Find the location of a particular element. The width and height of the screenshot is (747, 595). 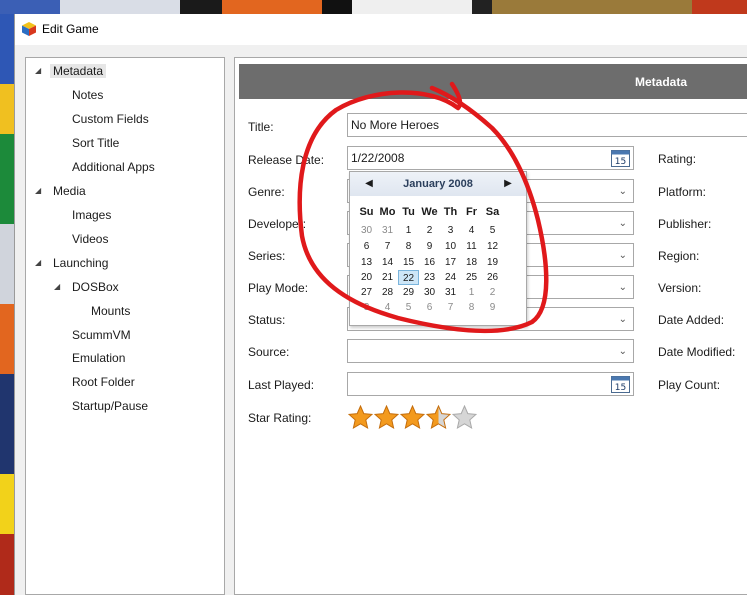

calendar-day: 19 is located at coordinates (492, 262).